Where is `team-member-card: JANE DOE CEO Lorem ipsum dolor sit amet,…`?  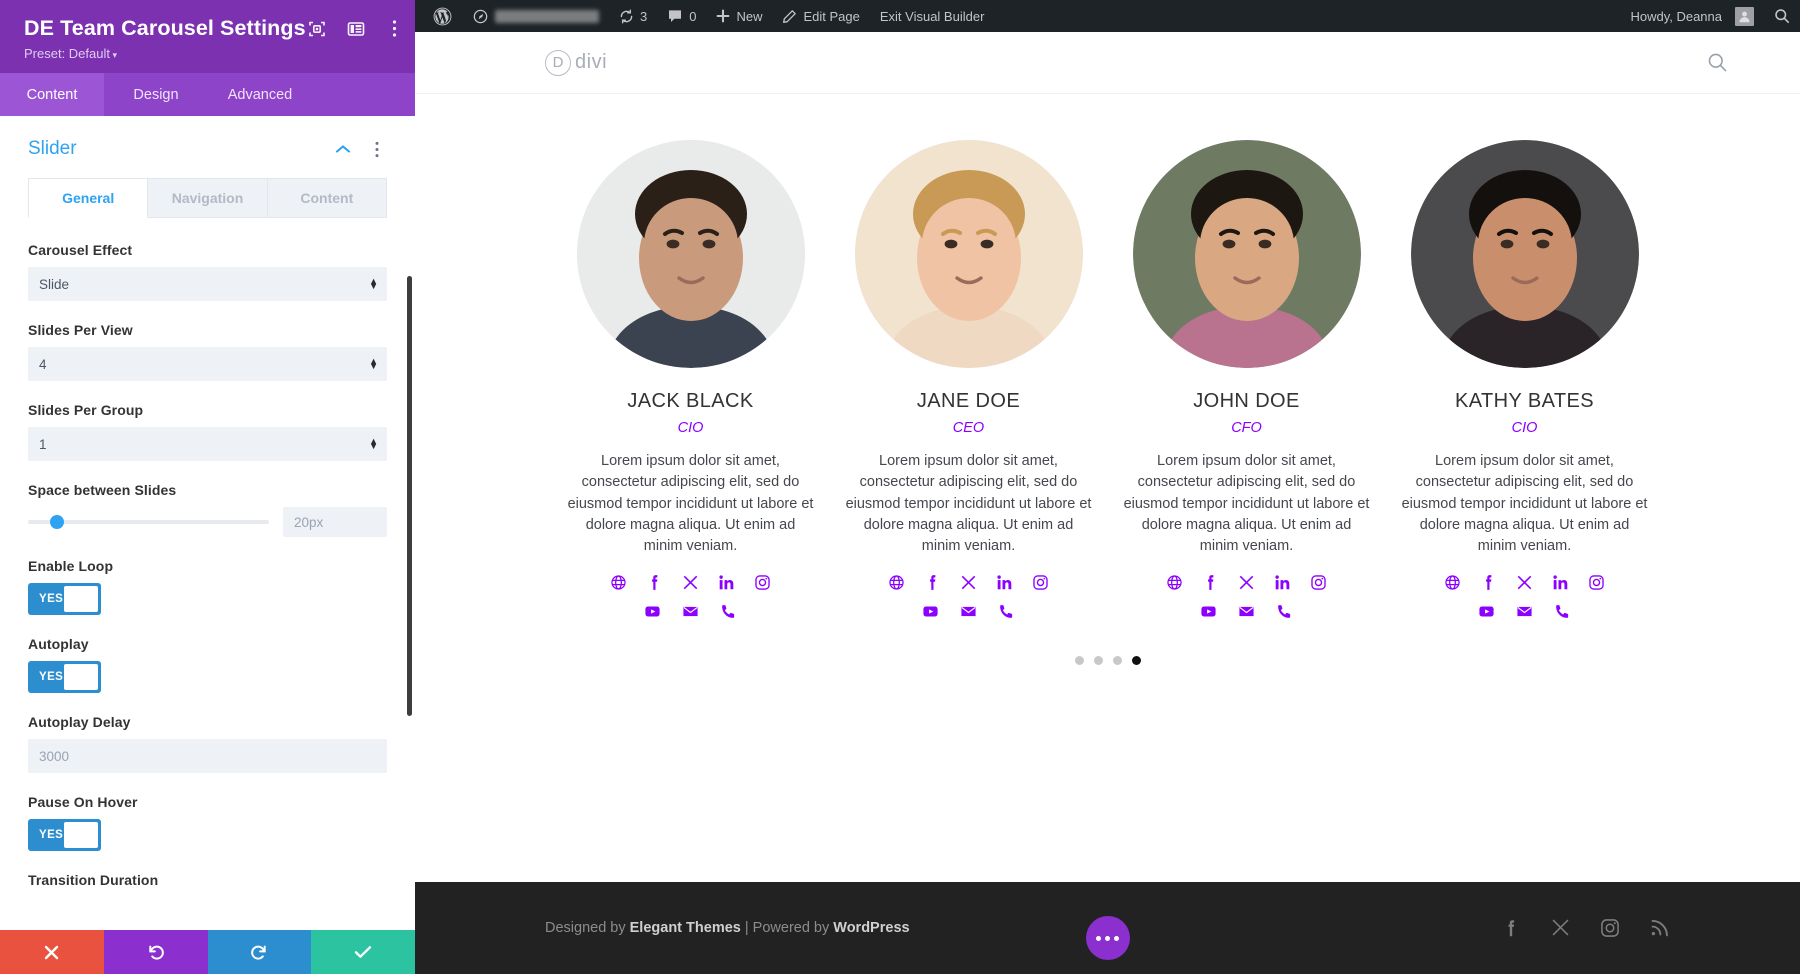 team-member-card: JANE DOE CEO Lorem ipsum dolor sit amet,… is located at coordinates (969, 386).